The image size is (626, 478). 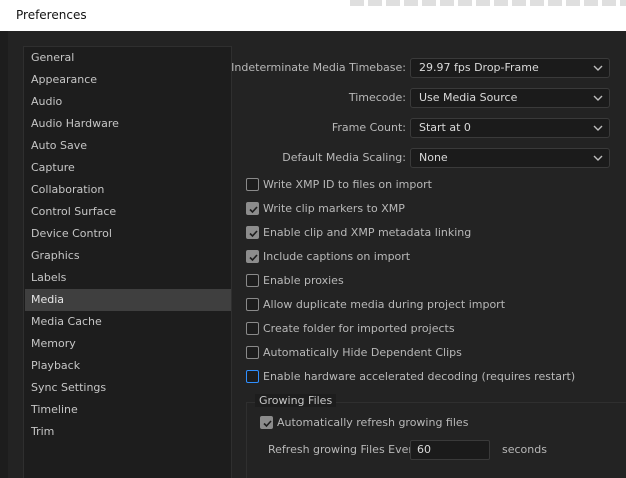 I want to click on checkbox-label: Include captions on import, so click(x=337, y=256).